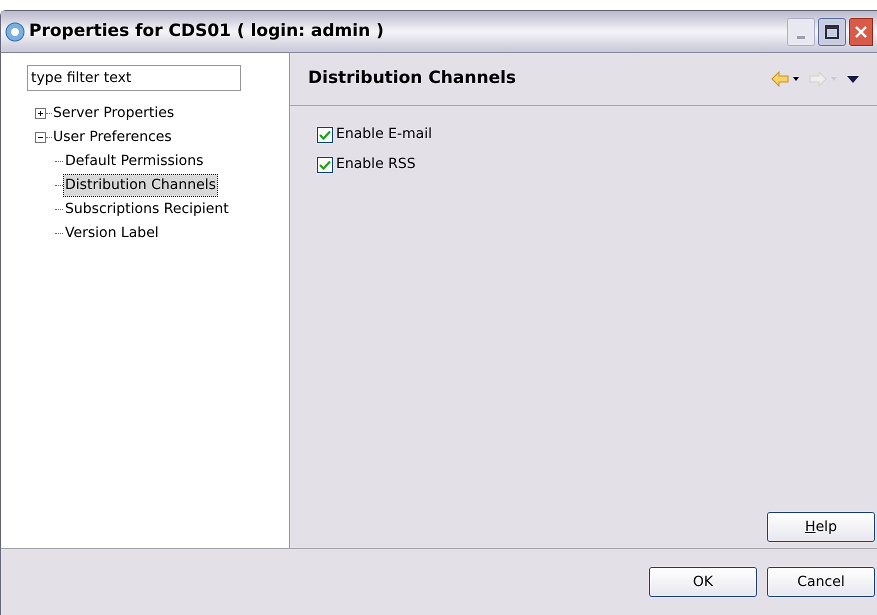 The image size is (877, 615). What do you see at coordinates (384, 134) in the screenshot?
I see `checkbox-label: Enable E-mail` at bounding box center [384, 134].